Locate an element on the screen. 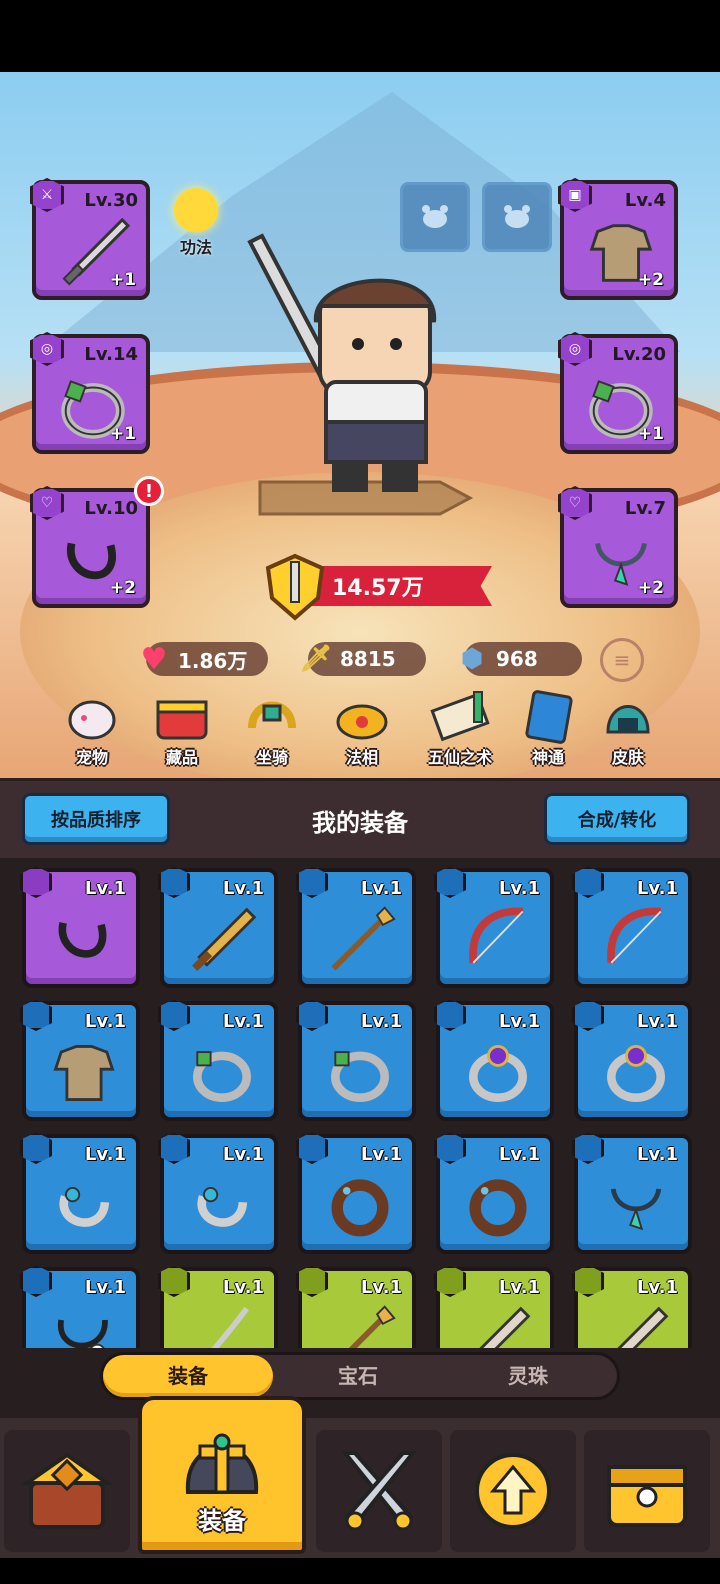 The height and width of the screenshot is (1584, 720). slot-level: Lv.10 is located at coordinates (111, 508).